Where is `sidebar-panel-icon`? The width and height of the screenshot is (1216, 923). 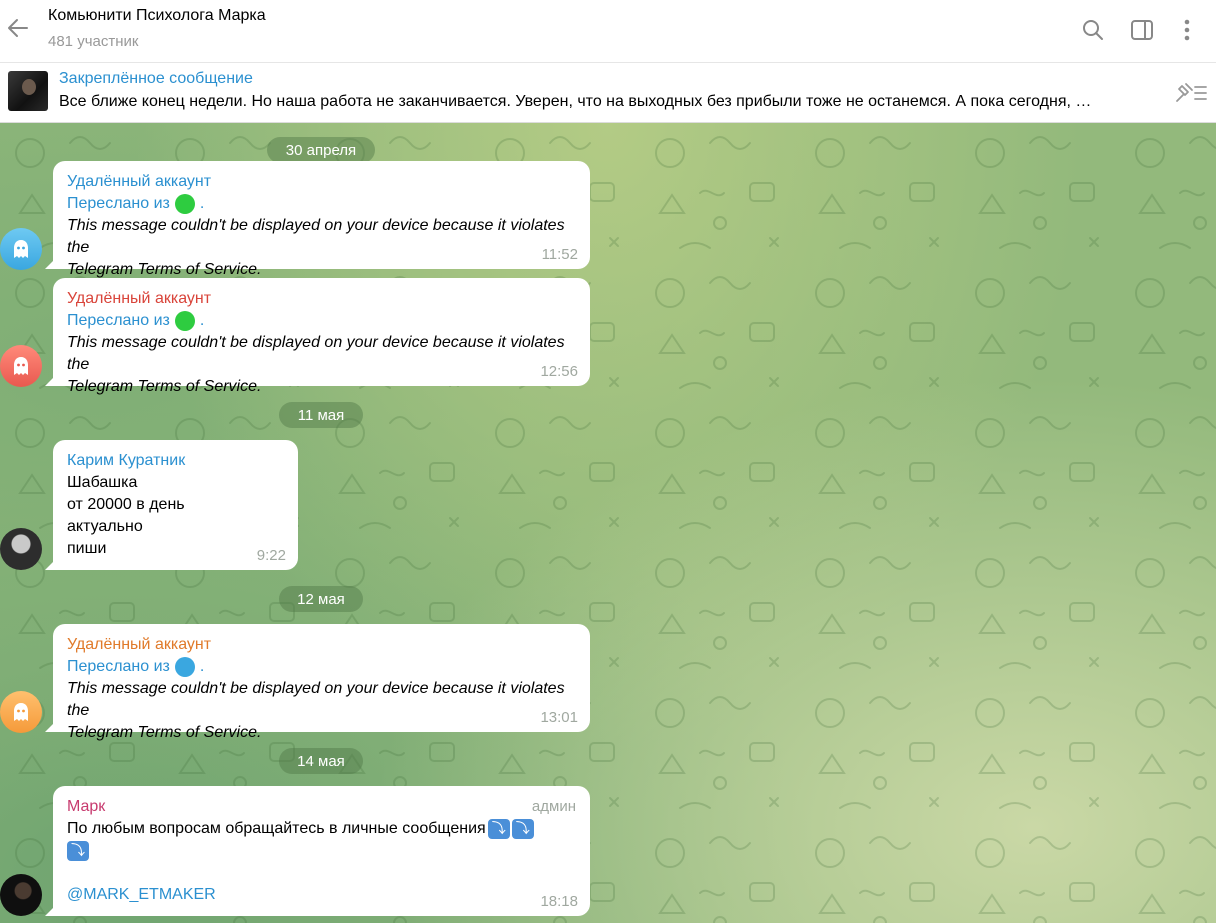
sidebar-panel-icon is located at coordinates (1142, 30).